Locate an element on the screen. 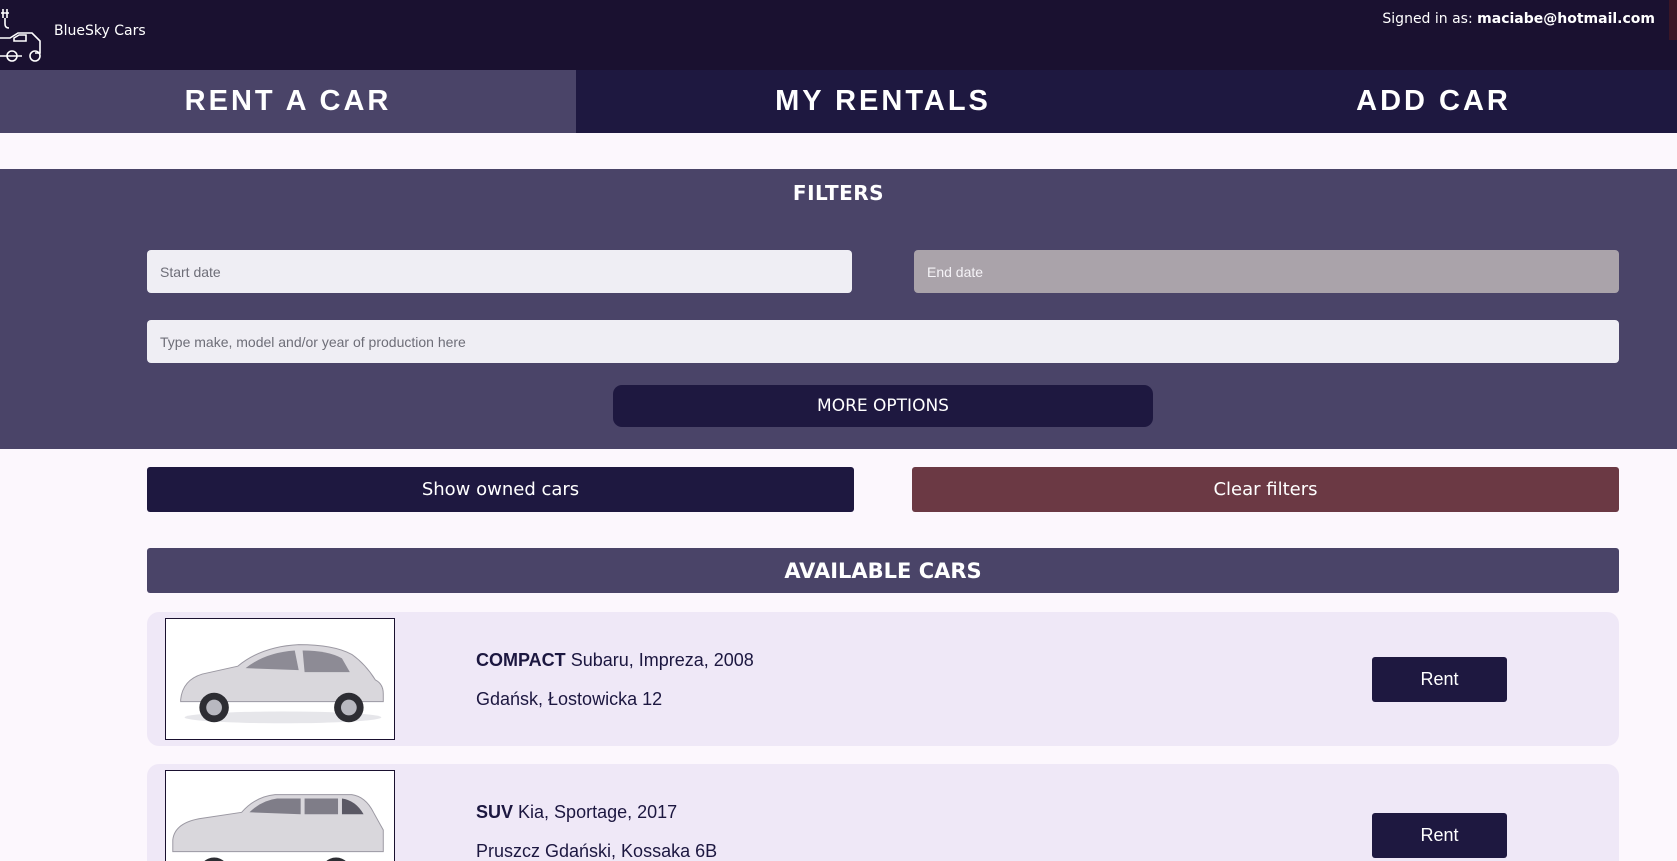 This screenshot has width=1677, height=861. brand-name: BlueSky Cars is located at coordinates (100, 31).